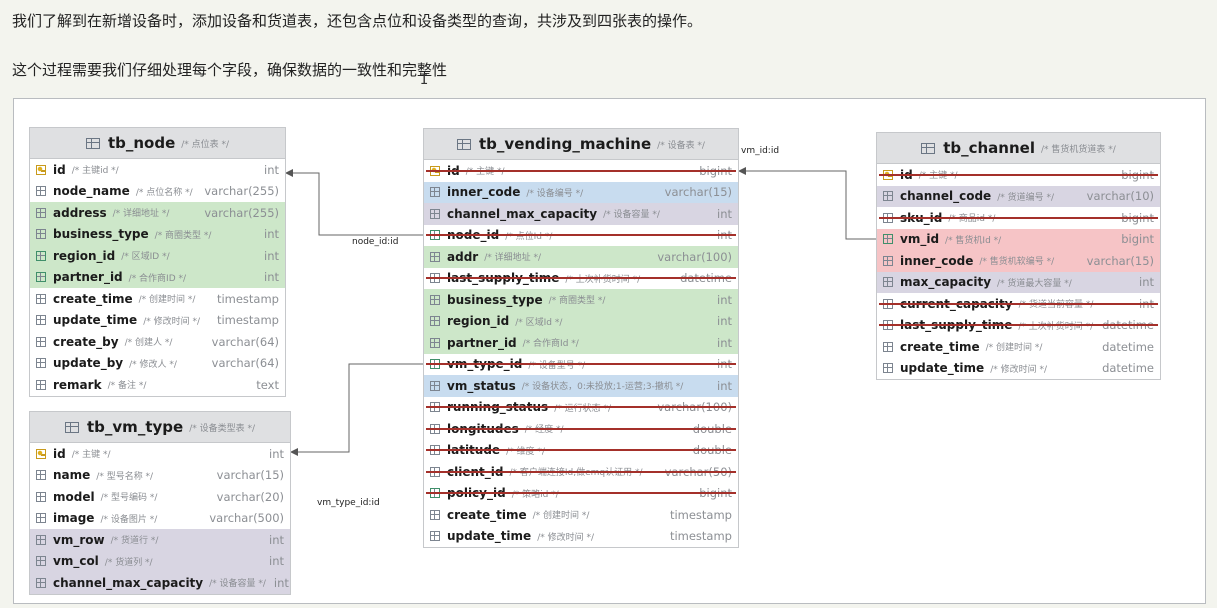  I want to click on link-vm-id, so click(807, 203).